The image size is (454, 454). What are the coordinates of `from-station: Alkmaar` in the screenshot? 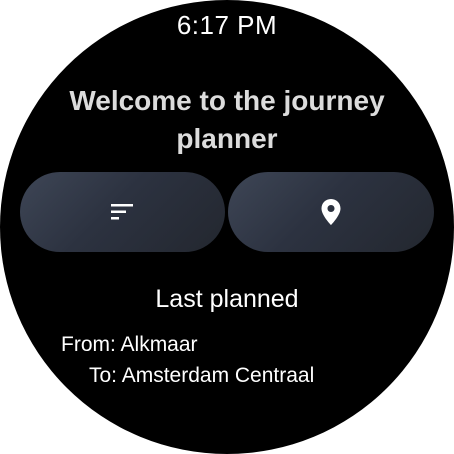 It's located at (159, 344).